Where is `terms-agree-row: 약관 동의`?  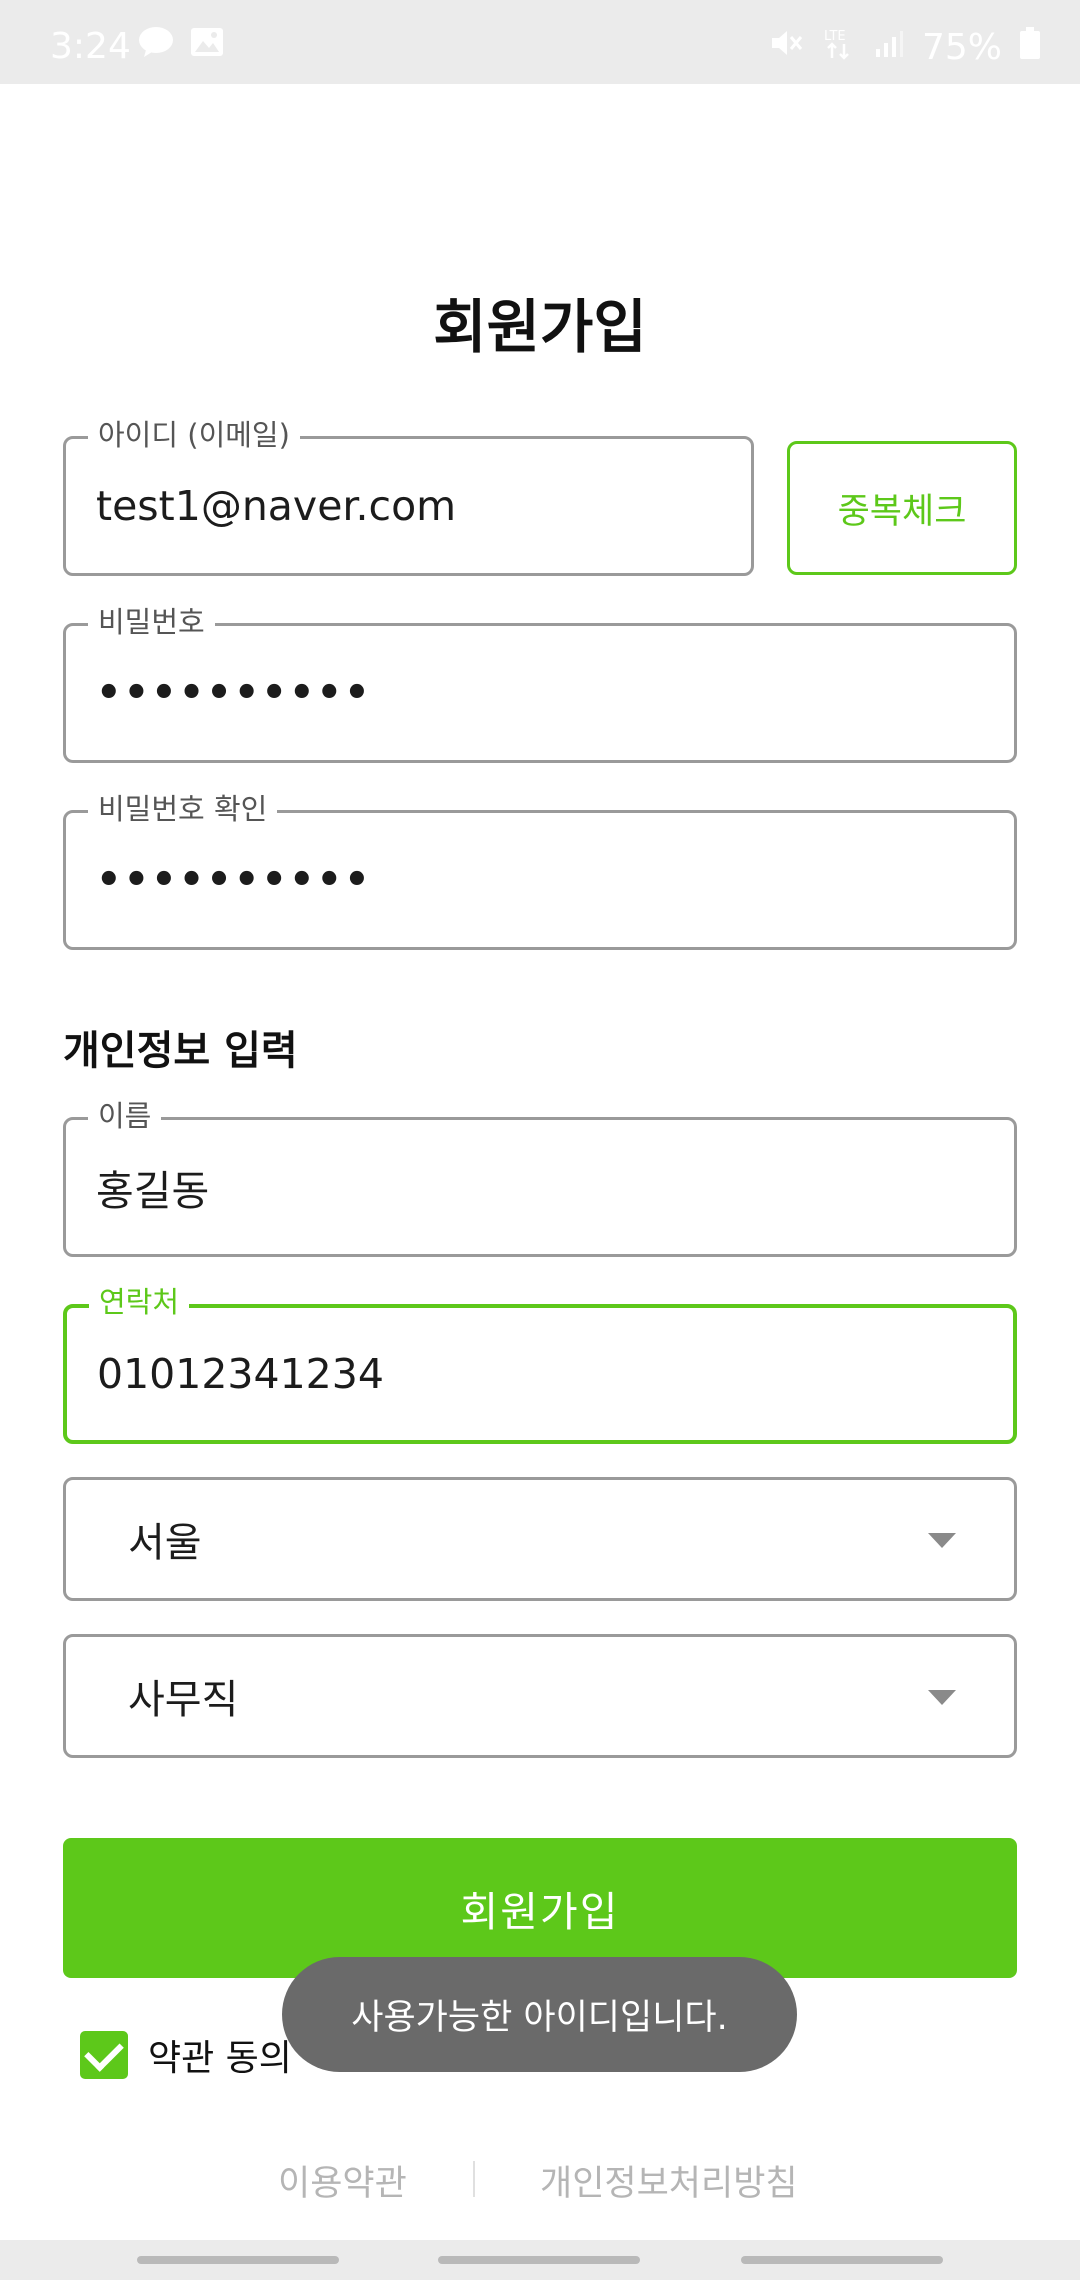 terms-agree-row: 약관 동의 is located at coordinates (186, 2055).